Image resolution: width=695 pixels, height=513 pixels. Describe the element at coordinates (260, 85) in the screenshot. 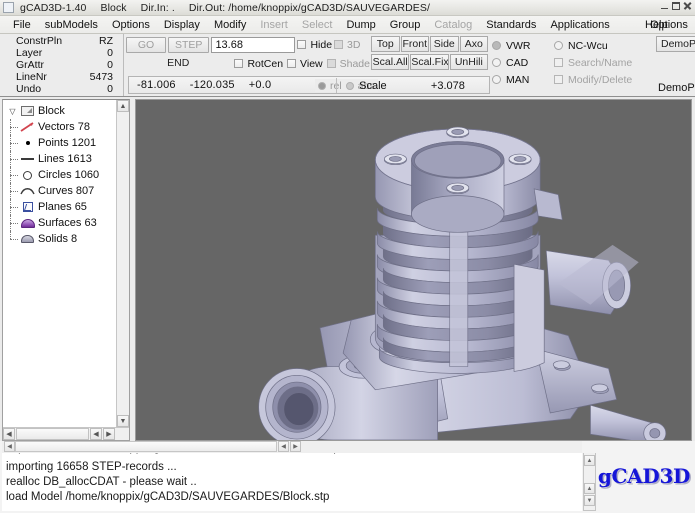

I see `coord-z: +0.0` at that location.